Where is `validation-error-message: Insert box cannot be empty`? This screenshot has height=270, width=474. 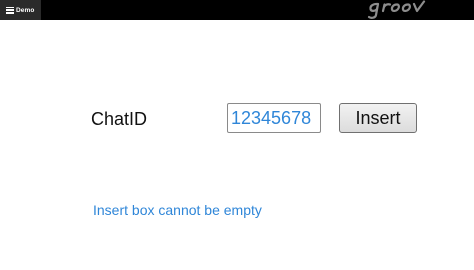 validation-error-message: Insert box cannot be empty is located at coordinates (177, 210).